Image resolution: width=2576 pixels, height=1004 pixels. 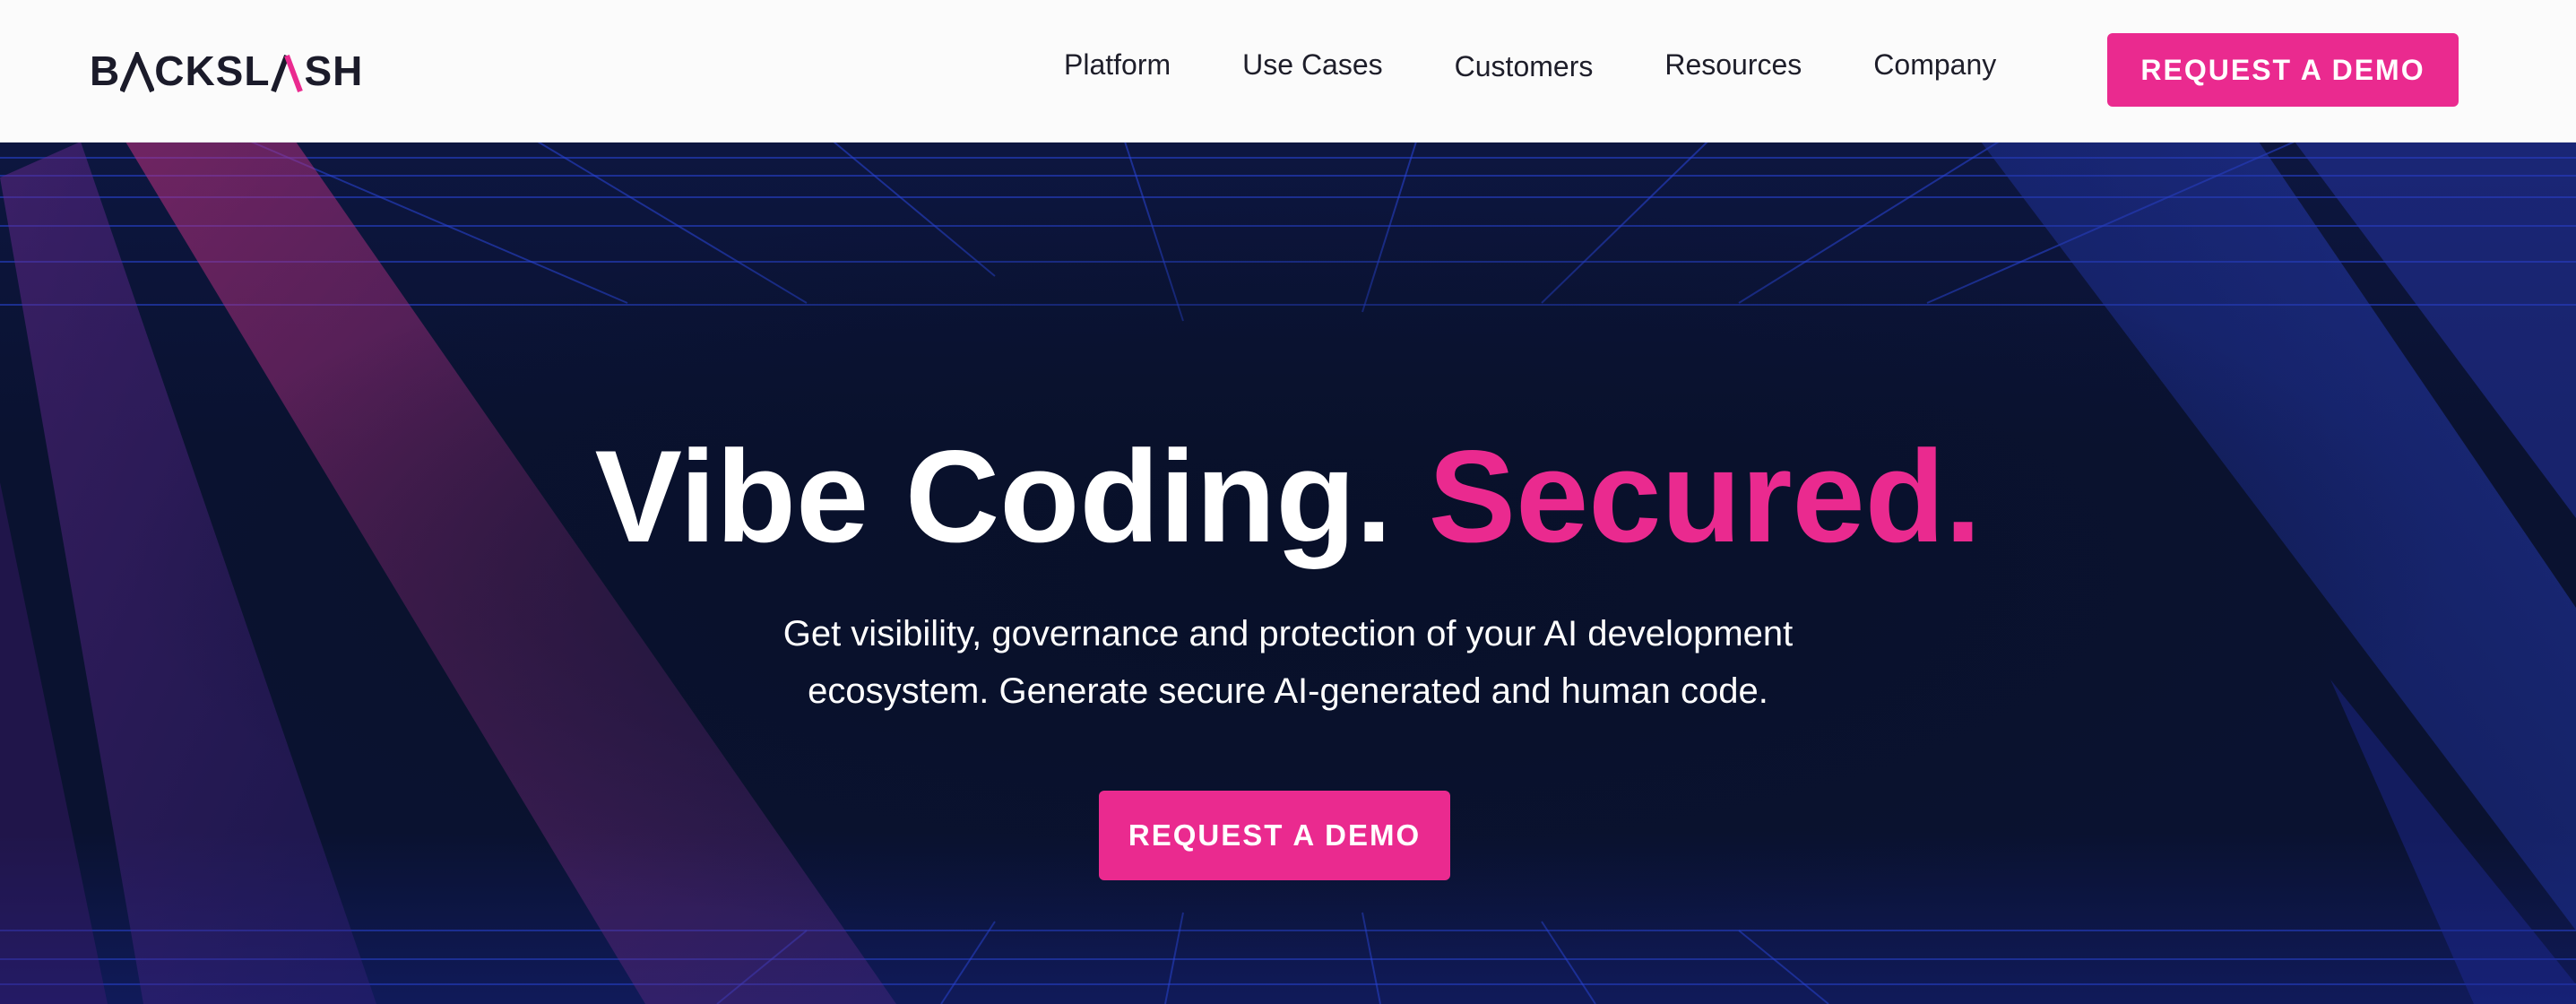 I want to click on logo-letters-cksl: CKSL, so click(x=212, y=71).